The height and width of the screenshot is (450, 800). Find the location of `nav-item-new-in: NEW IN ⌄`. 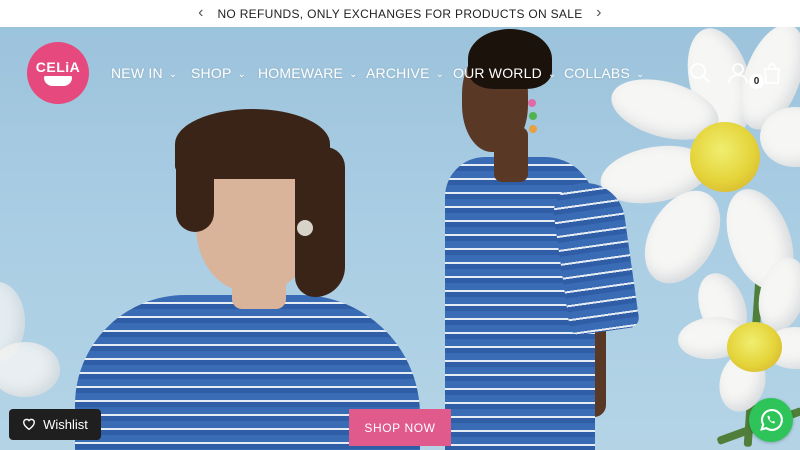

nav-item-new-in: NEW IN ⌄ is located at coordinates (144, 73).